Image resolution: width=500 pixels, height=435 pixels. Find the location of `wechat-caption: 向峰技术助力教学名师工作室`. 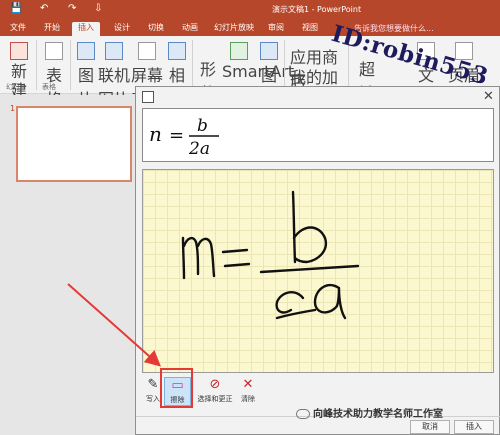

wechat-caption: 向峰技术助力教学名师工作室 is located at coordinates (369, 412).